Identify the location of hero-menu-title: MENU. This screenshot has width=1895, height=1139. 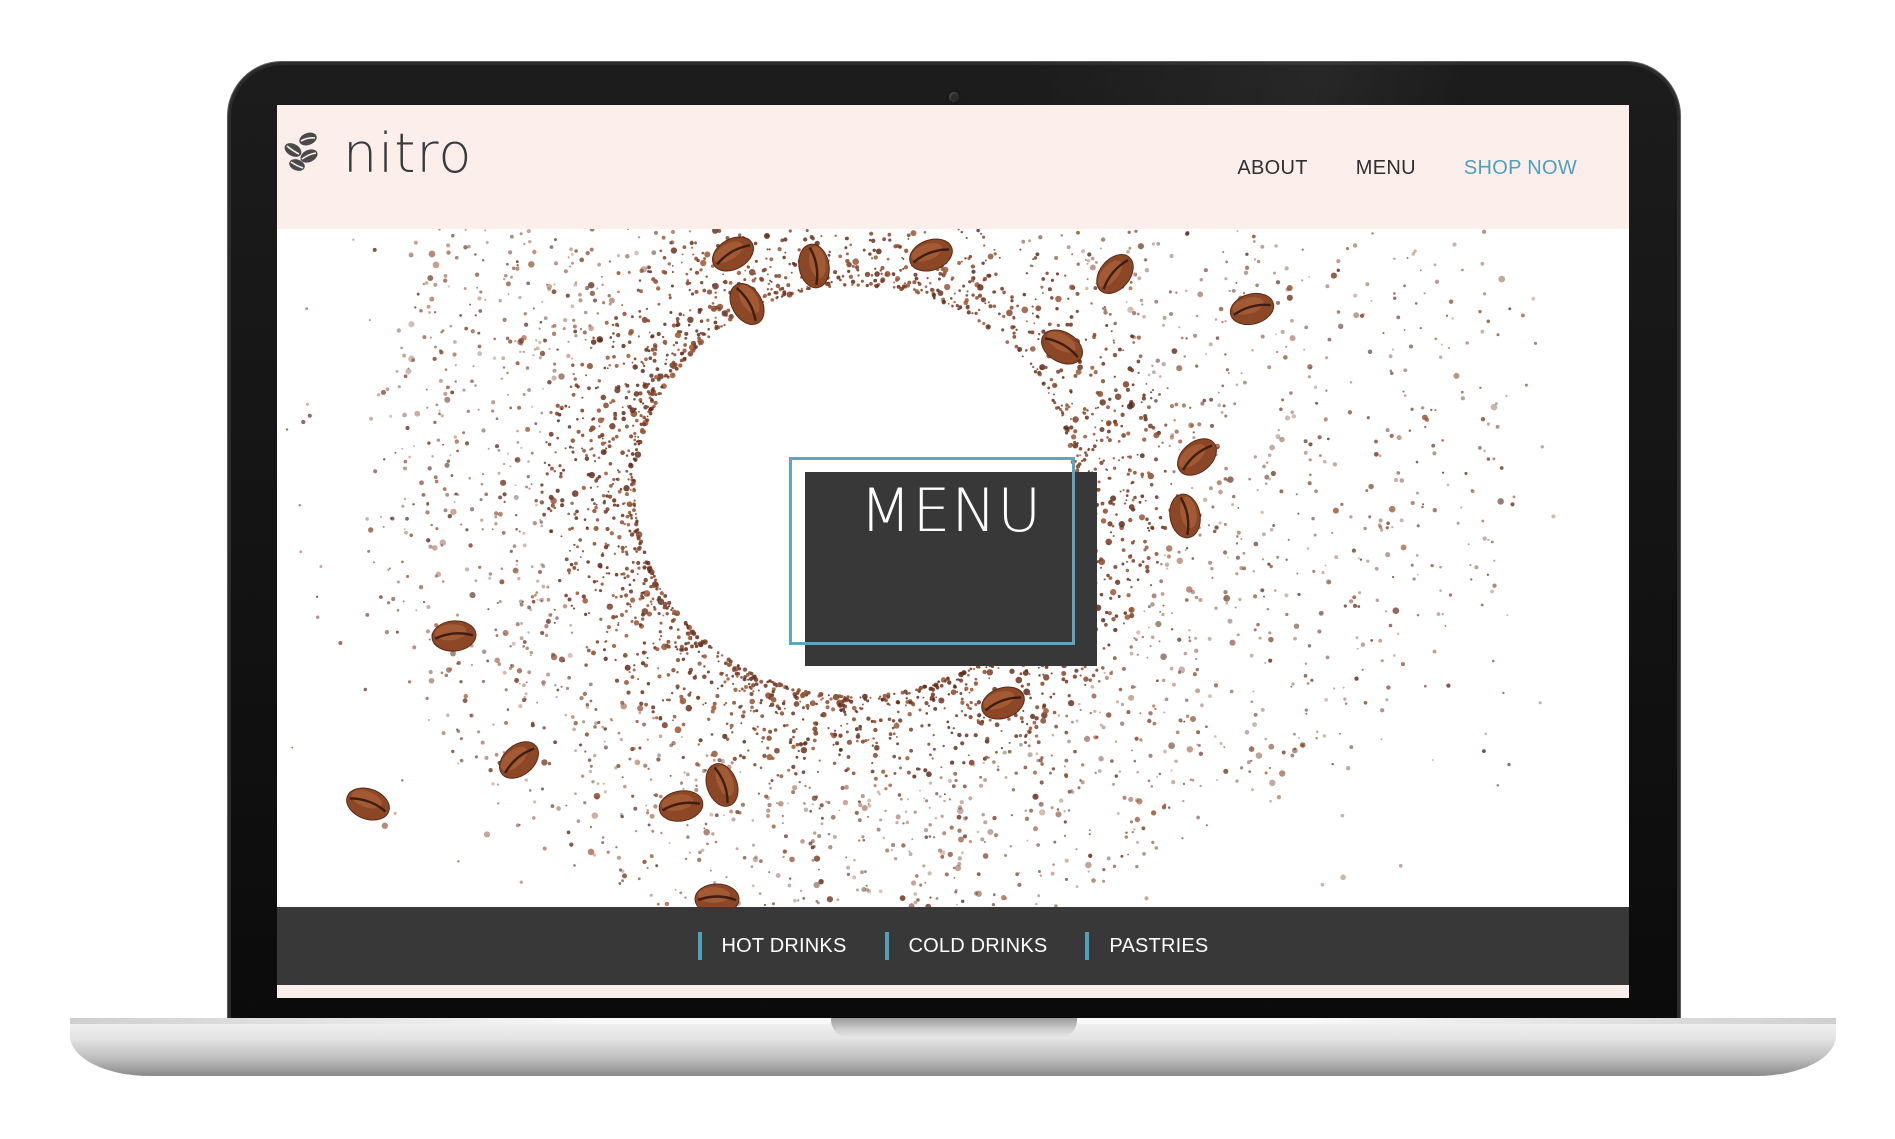
(951, 511).